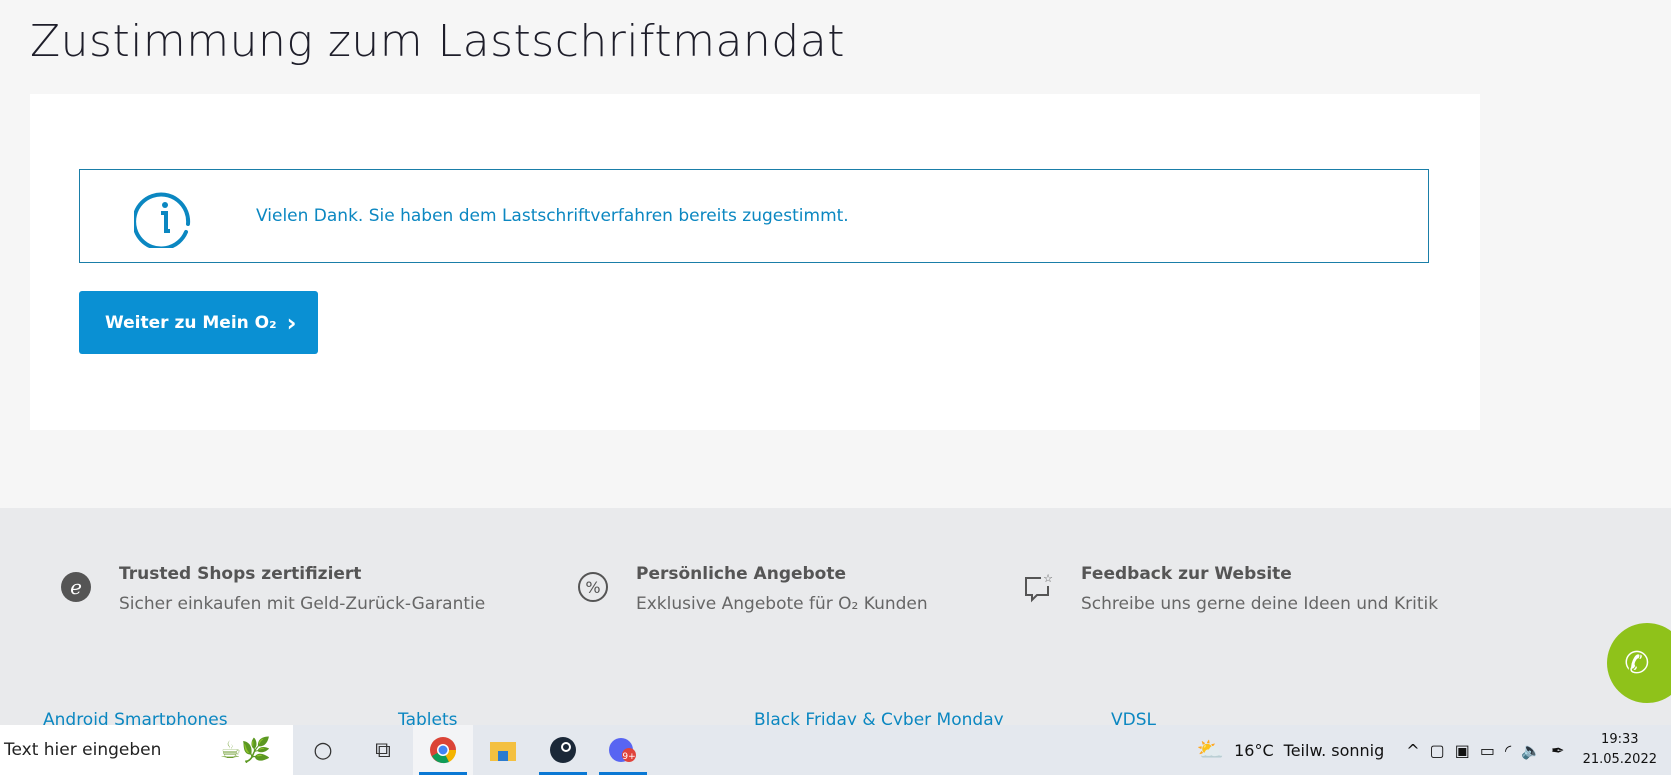  Describe the element at coordinates (623, 750) in the screenshot. I see `discord-icon: 9+` at that location.